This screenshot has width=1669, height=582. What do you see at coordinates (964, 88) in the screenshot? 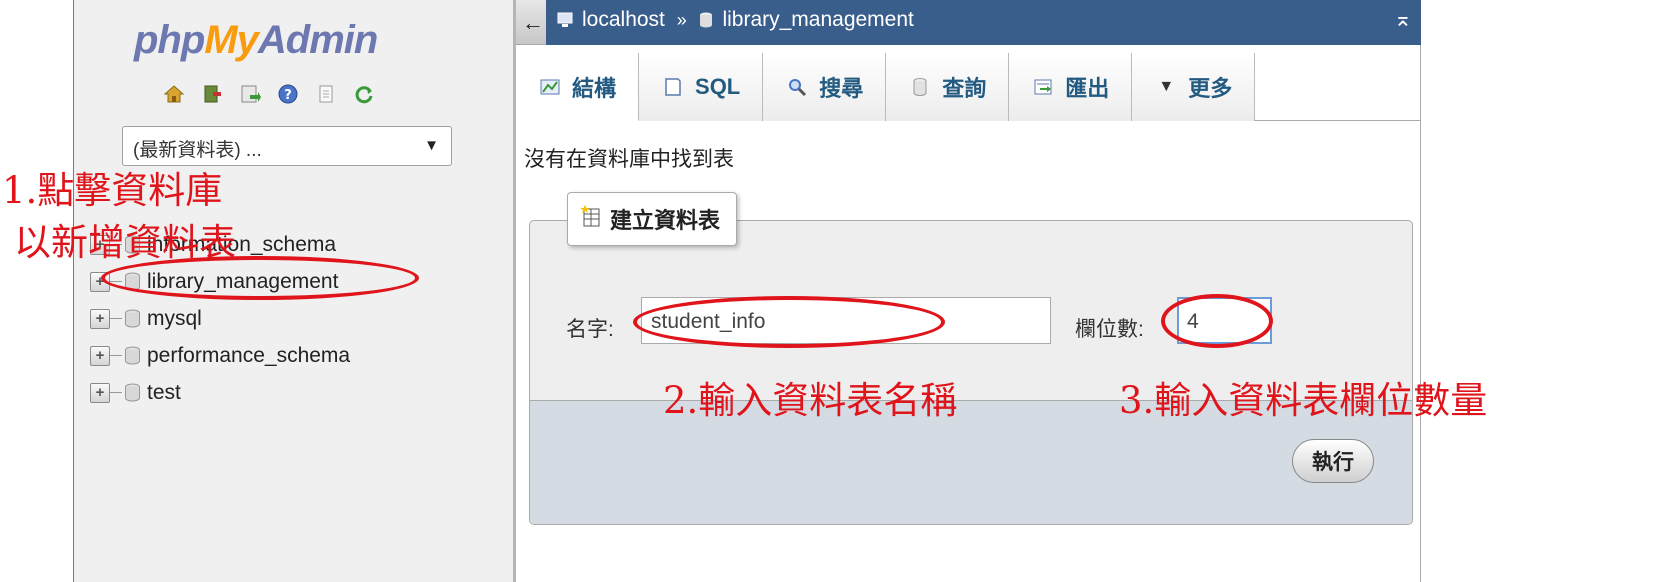
I see `tab-label: 查詢` at bounding box center [964, 88].